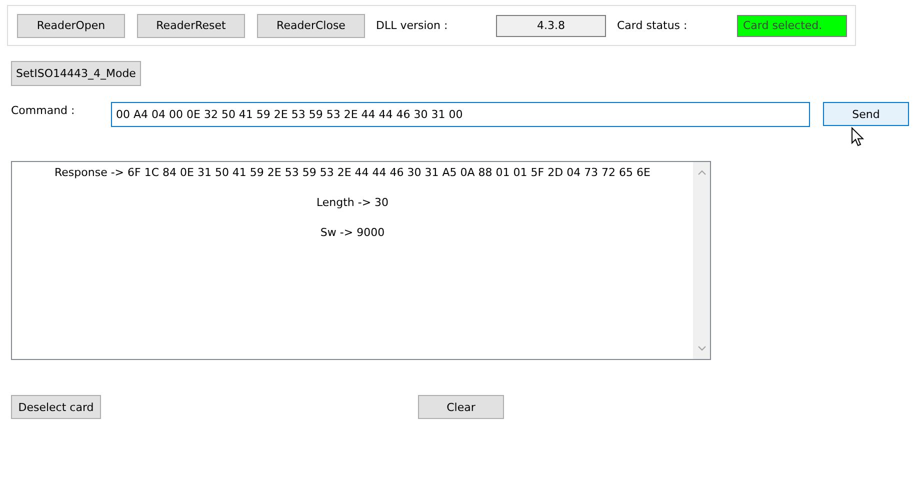 The image size is (922, 500). I want to click on reader-button: ReaderReset, so click(191, 26).